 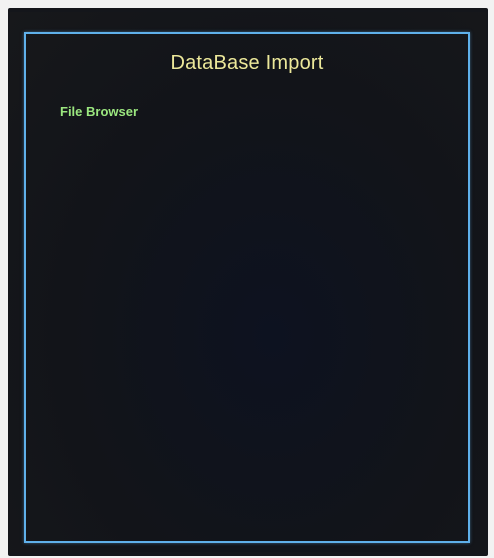 I want to click on dialog-title: DataBase Import, so click(x=247, y=63).